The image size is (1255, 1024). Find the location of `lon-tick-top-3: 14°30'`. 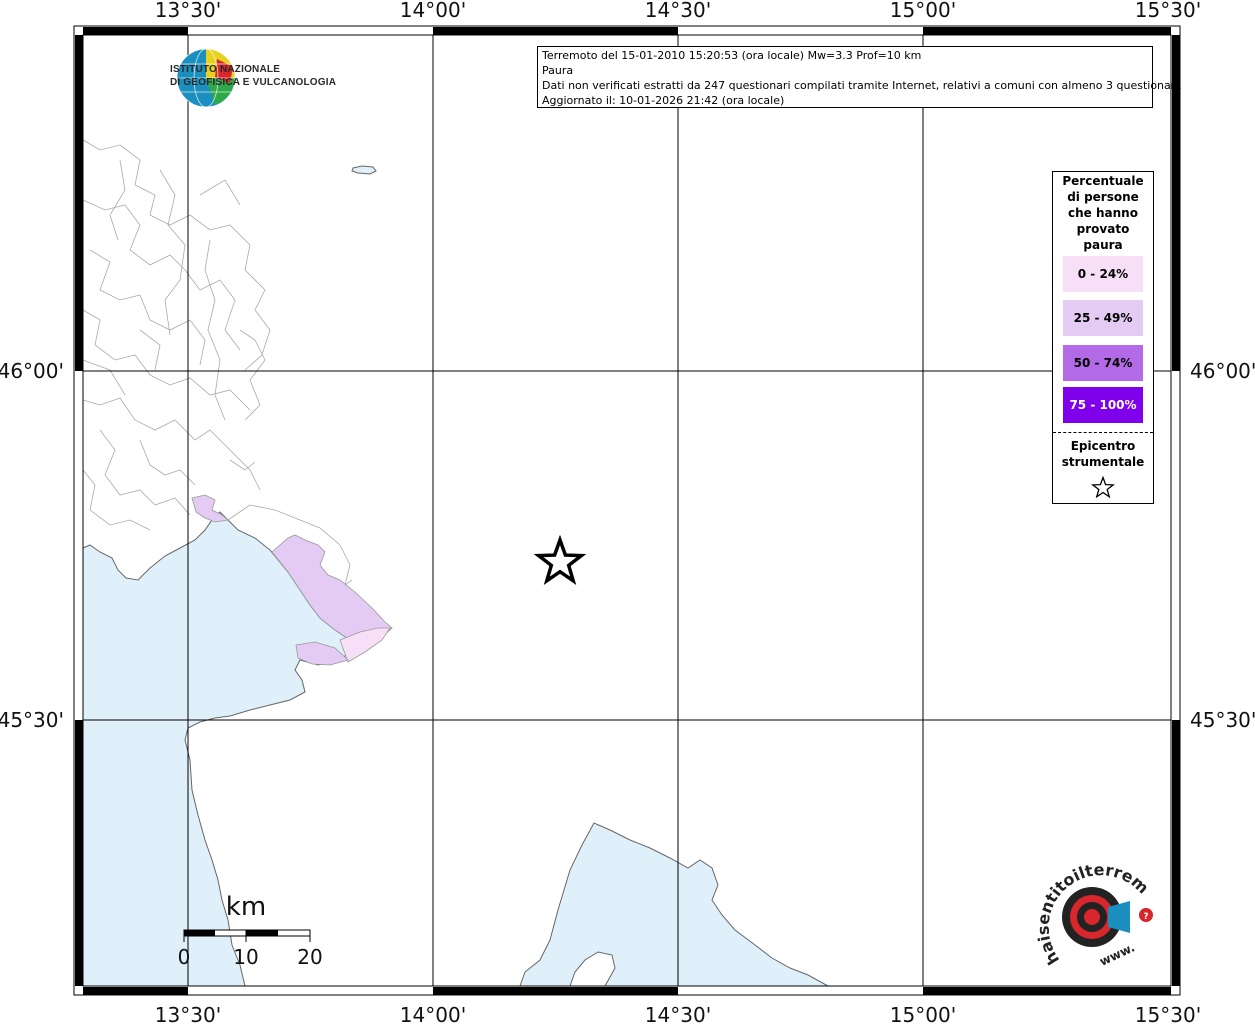

lon-tick-top-3: 14°30' is located at coordinates (678, 11).